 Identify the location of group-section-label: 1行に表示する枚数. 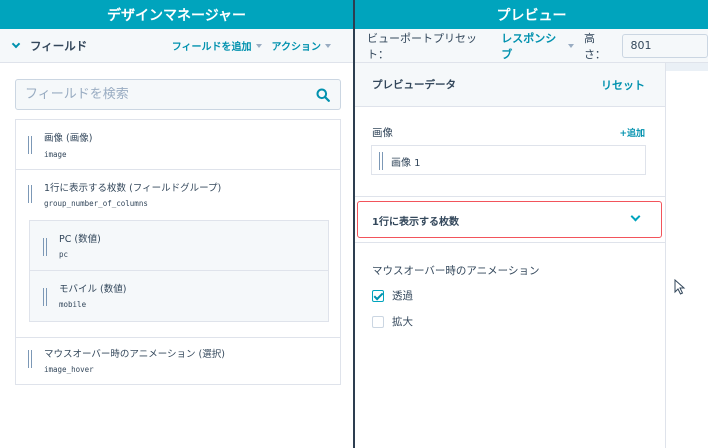
(415, 222).